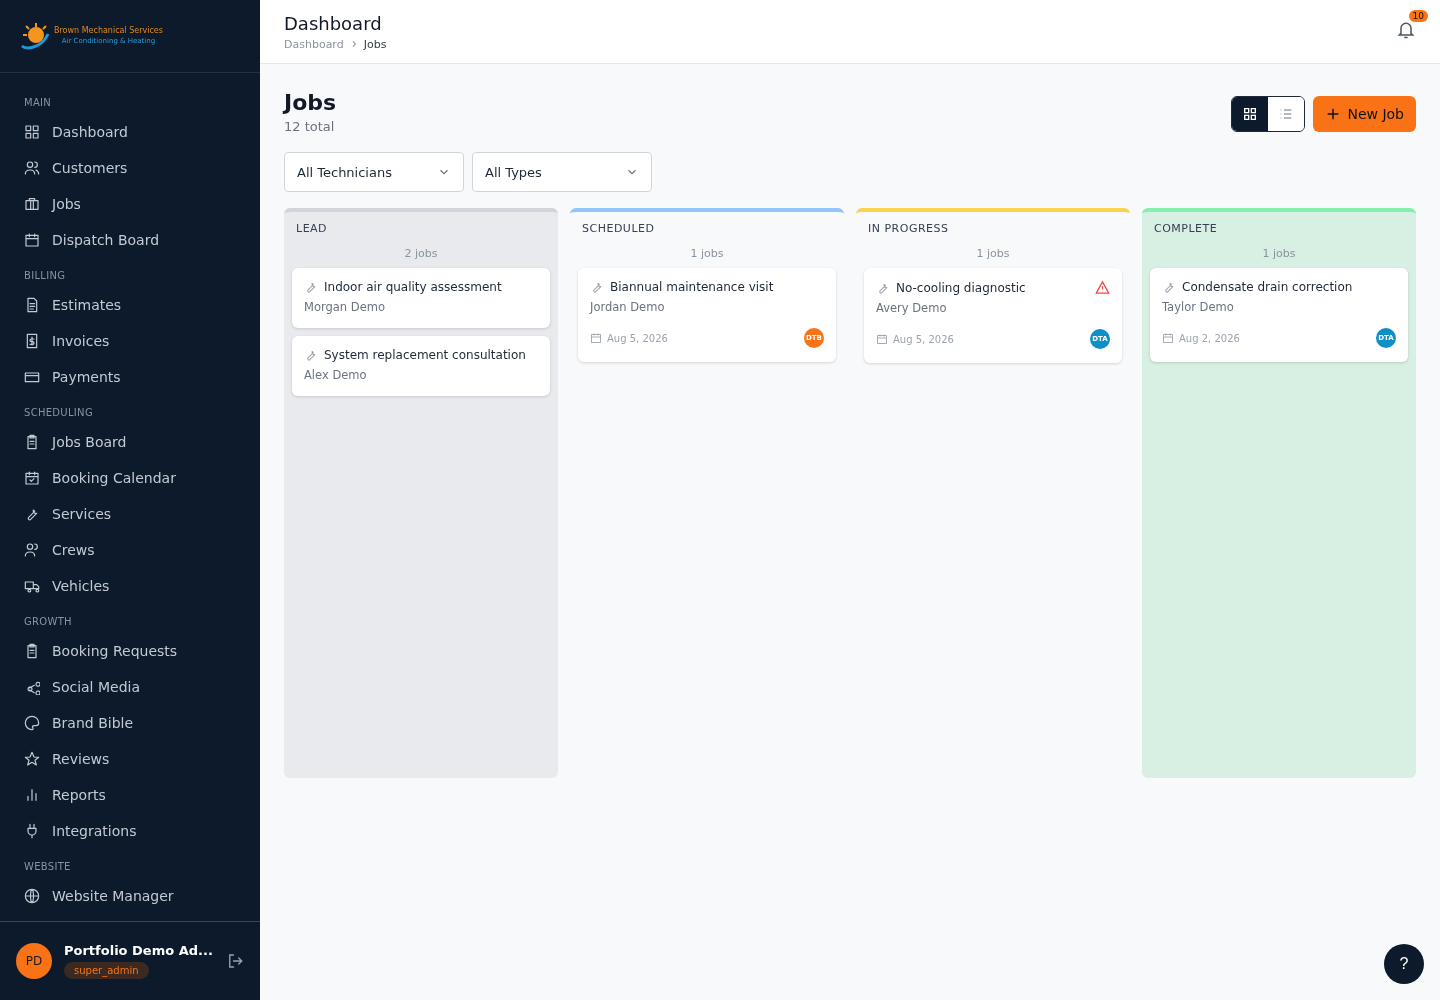  What do you see at coordinates (34, 961) in the screenshot?
I see `user-avatar: PD` at bounding box center [34, 961].